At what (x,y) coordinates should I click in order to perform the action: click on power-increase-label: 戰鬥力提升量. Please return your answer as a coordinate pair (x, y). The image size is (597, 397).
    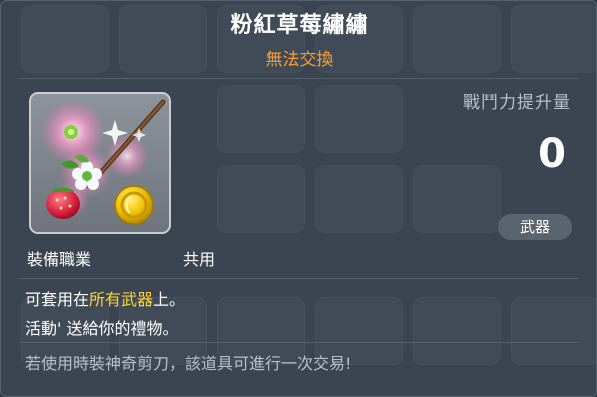
    Looking at the image, I should click on (517, 103).